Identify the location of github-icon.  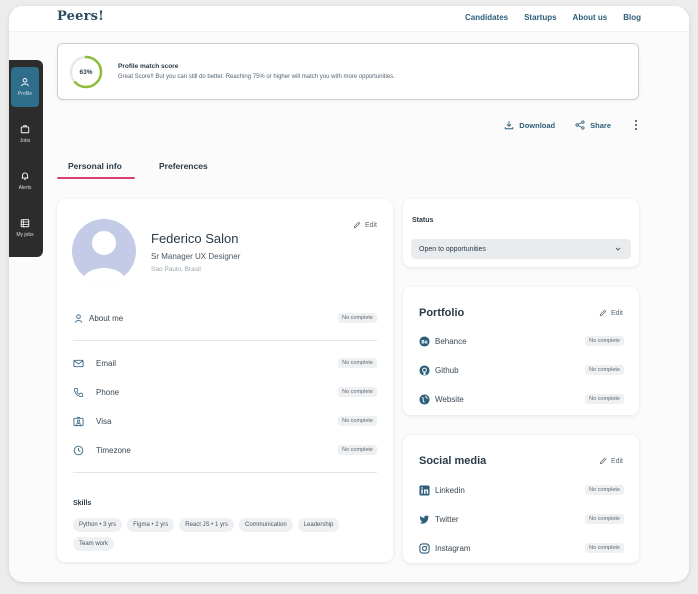
(424, 370).